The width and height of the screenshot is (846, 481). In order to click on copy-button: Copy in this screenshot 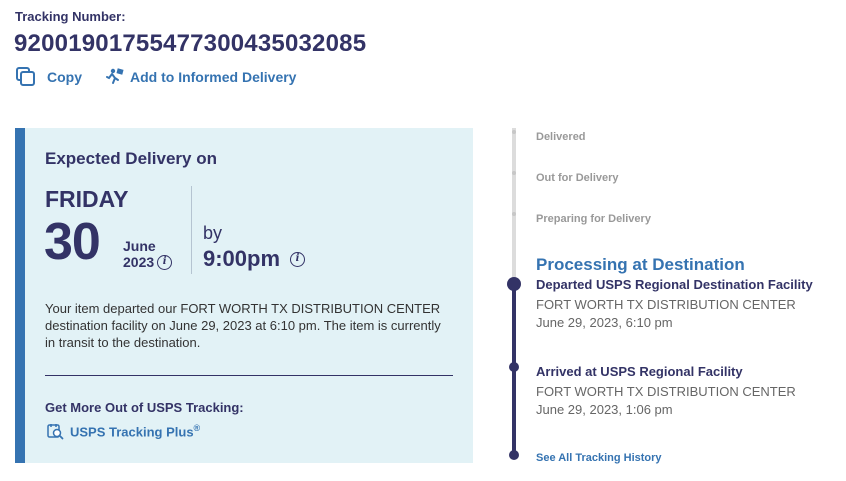, I will do `click(48, 77)`.